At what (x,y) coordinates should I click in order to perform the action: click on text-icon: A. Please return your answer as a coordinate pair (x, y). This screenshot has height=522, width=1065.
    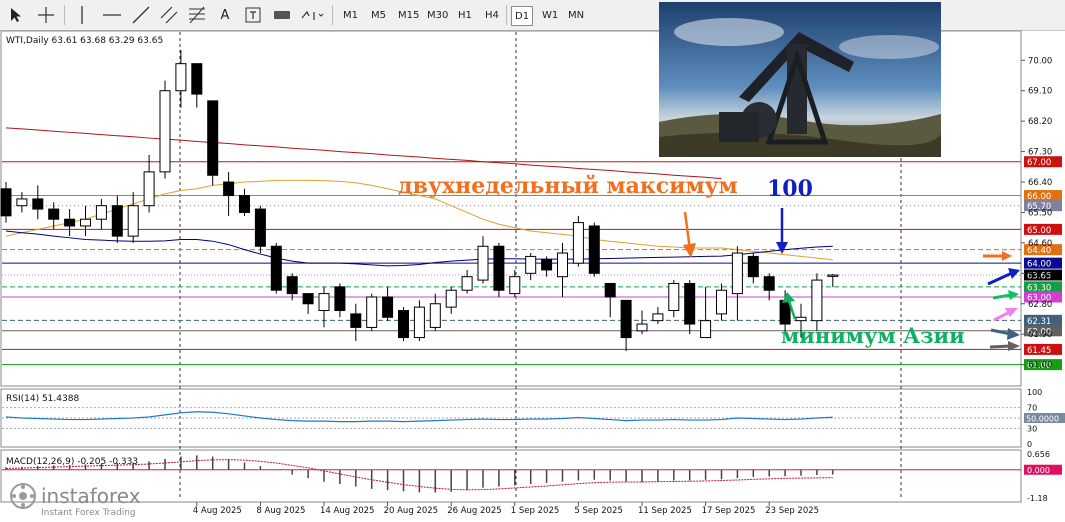
    Looking at the image, I should click on (225, 15).